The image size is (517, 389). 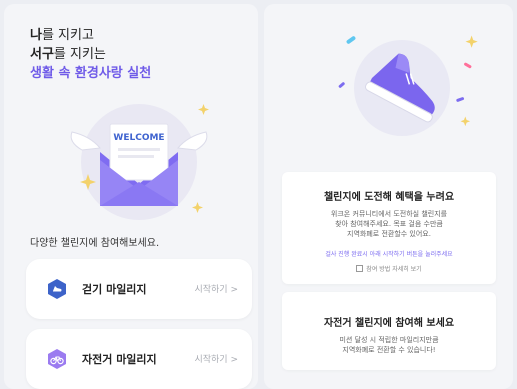 I want to click on headline: 나를 지키고 서구를 지키는 생활 속 환경사랑 실천, so click(x=90, y=54).